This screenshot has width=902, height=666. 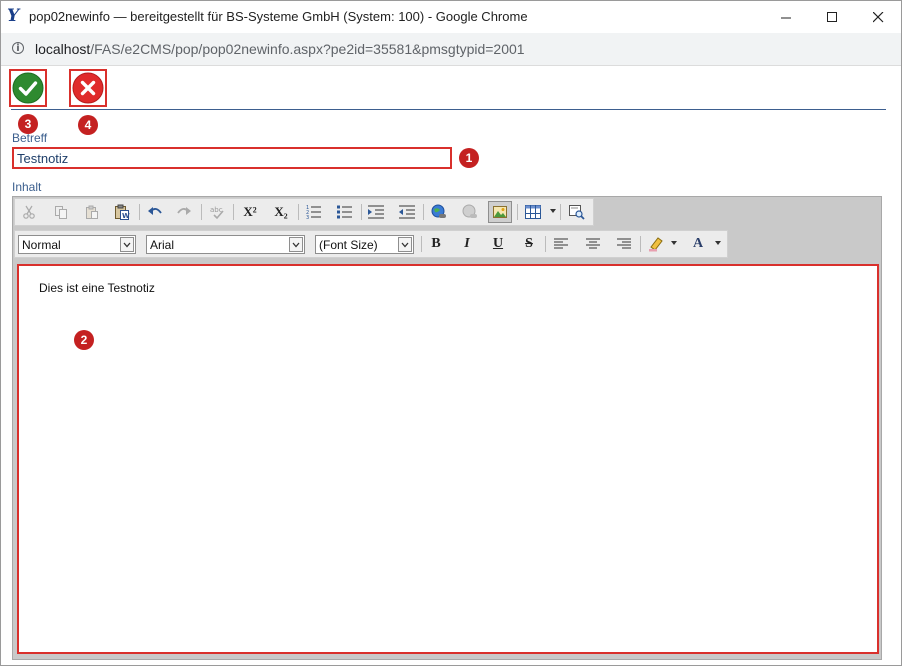 What do you see at coordinates (674, 243) in the screenshot?
I see `background-color-dropdown-arrow` at bounding box center [674, 243].